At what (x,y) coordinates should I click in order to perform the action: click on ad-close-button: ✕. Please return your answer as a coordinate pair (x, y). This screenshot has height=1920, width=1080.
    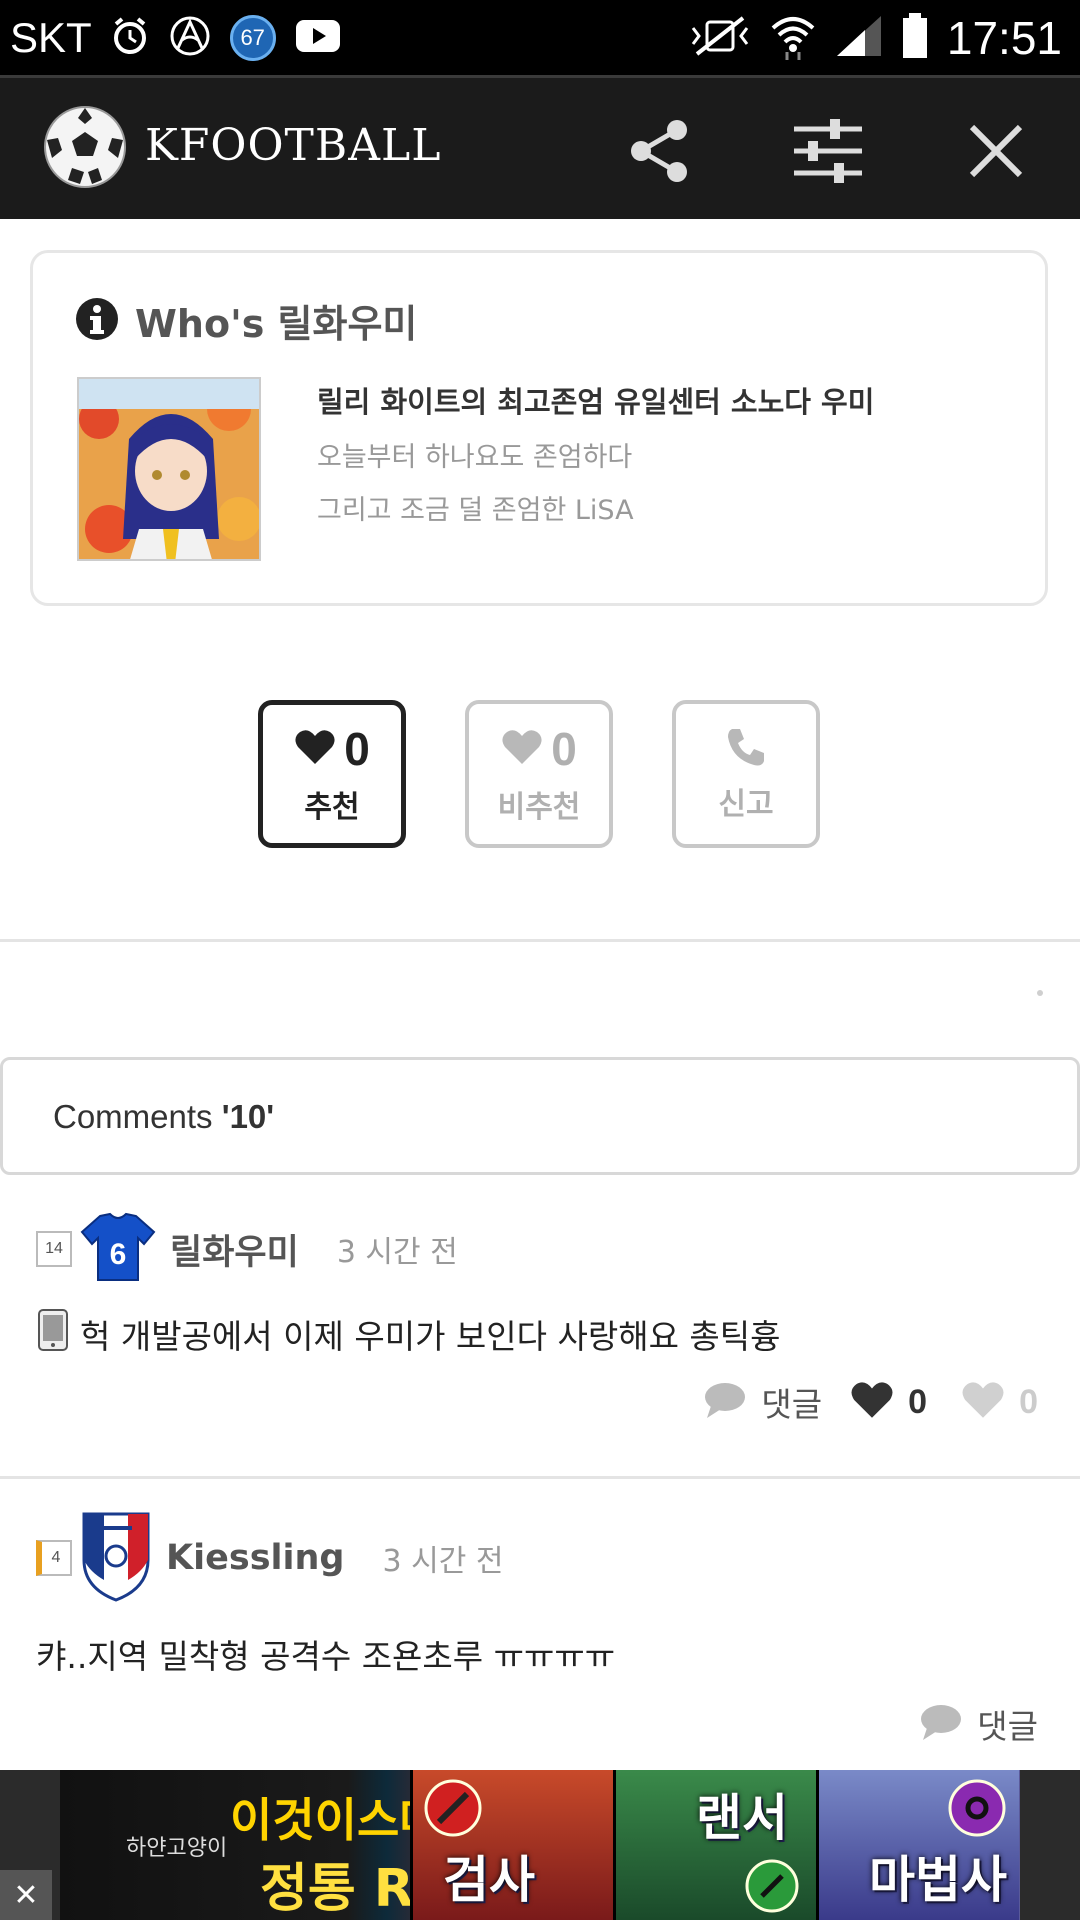
    Looking at the image, I should click on (26, 1895).